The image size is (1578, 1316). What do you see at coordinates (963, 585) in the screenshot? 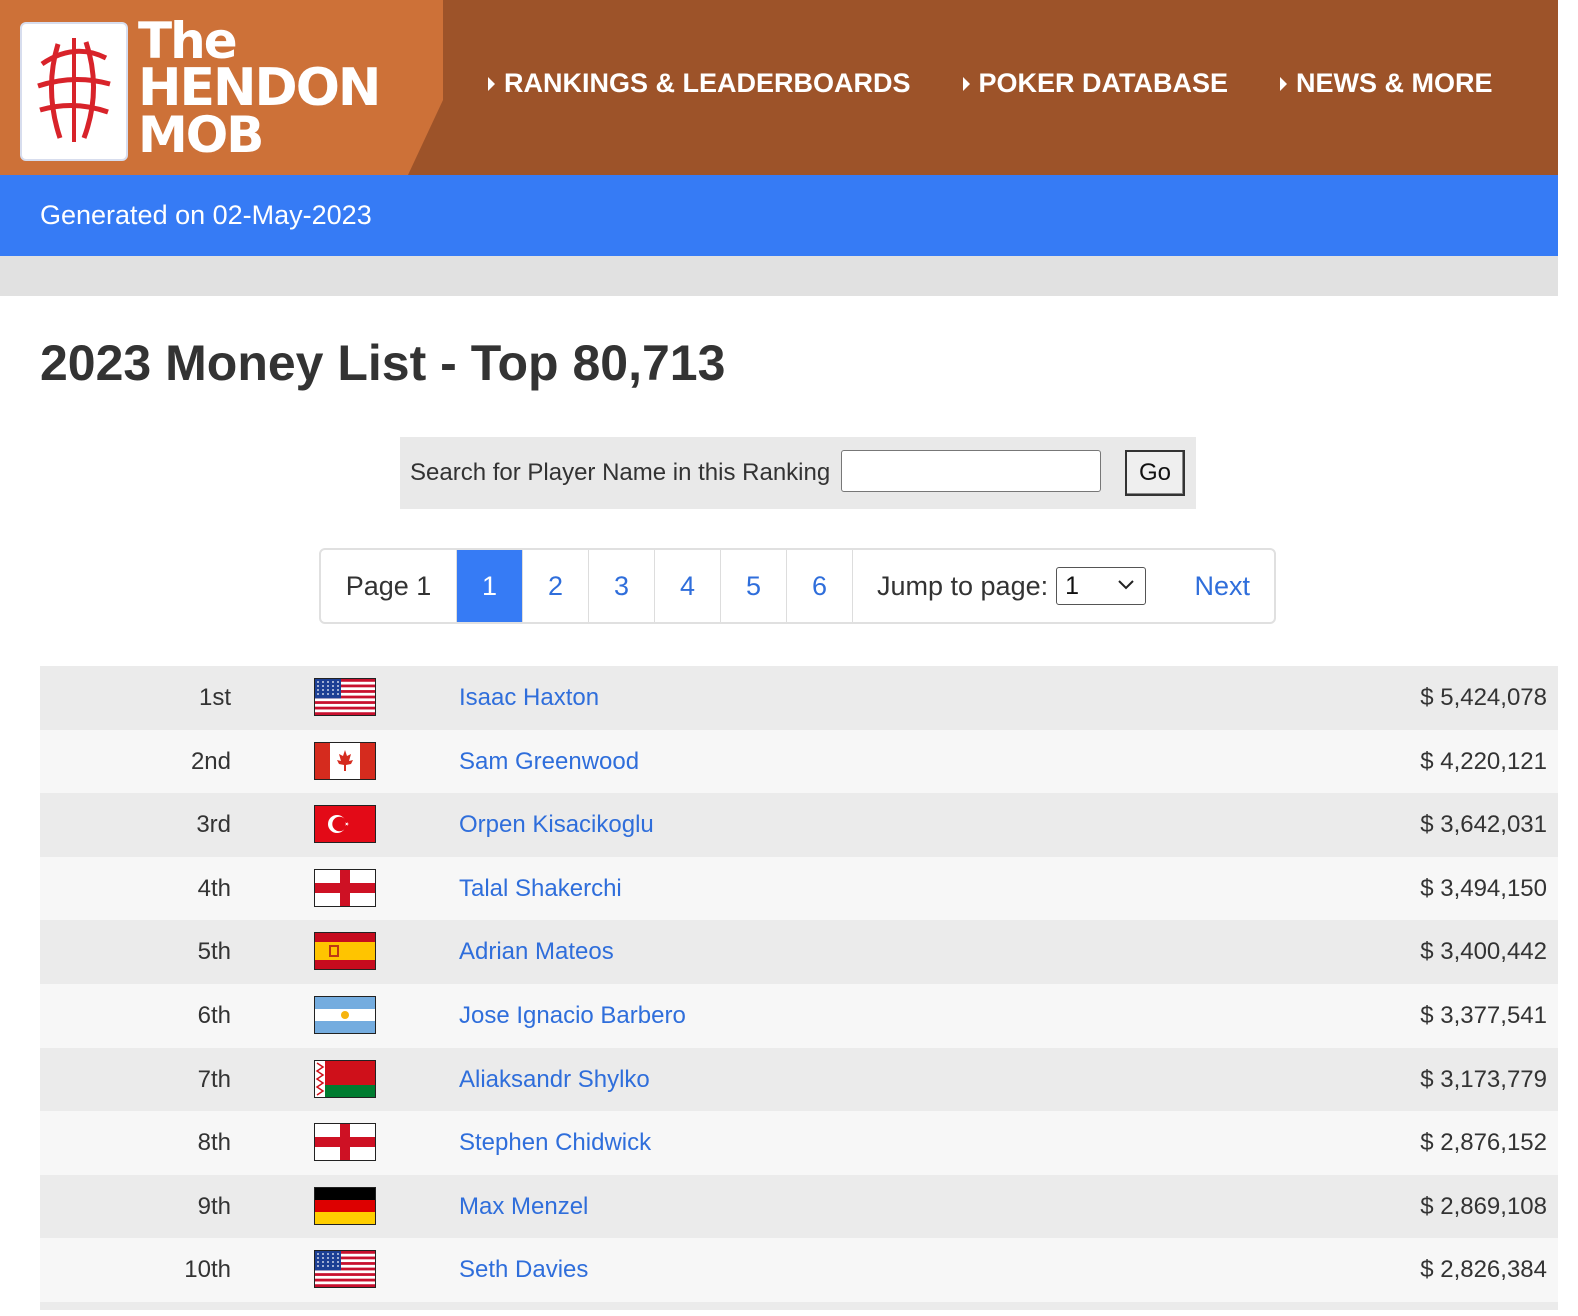
I see `jump-label: Jump to page:` at bounding box center [963, 585].